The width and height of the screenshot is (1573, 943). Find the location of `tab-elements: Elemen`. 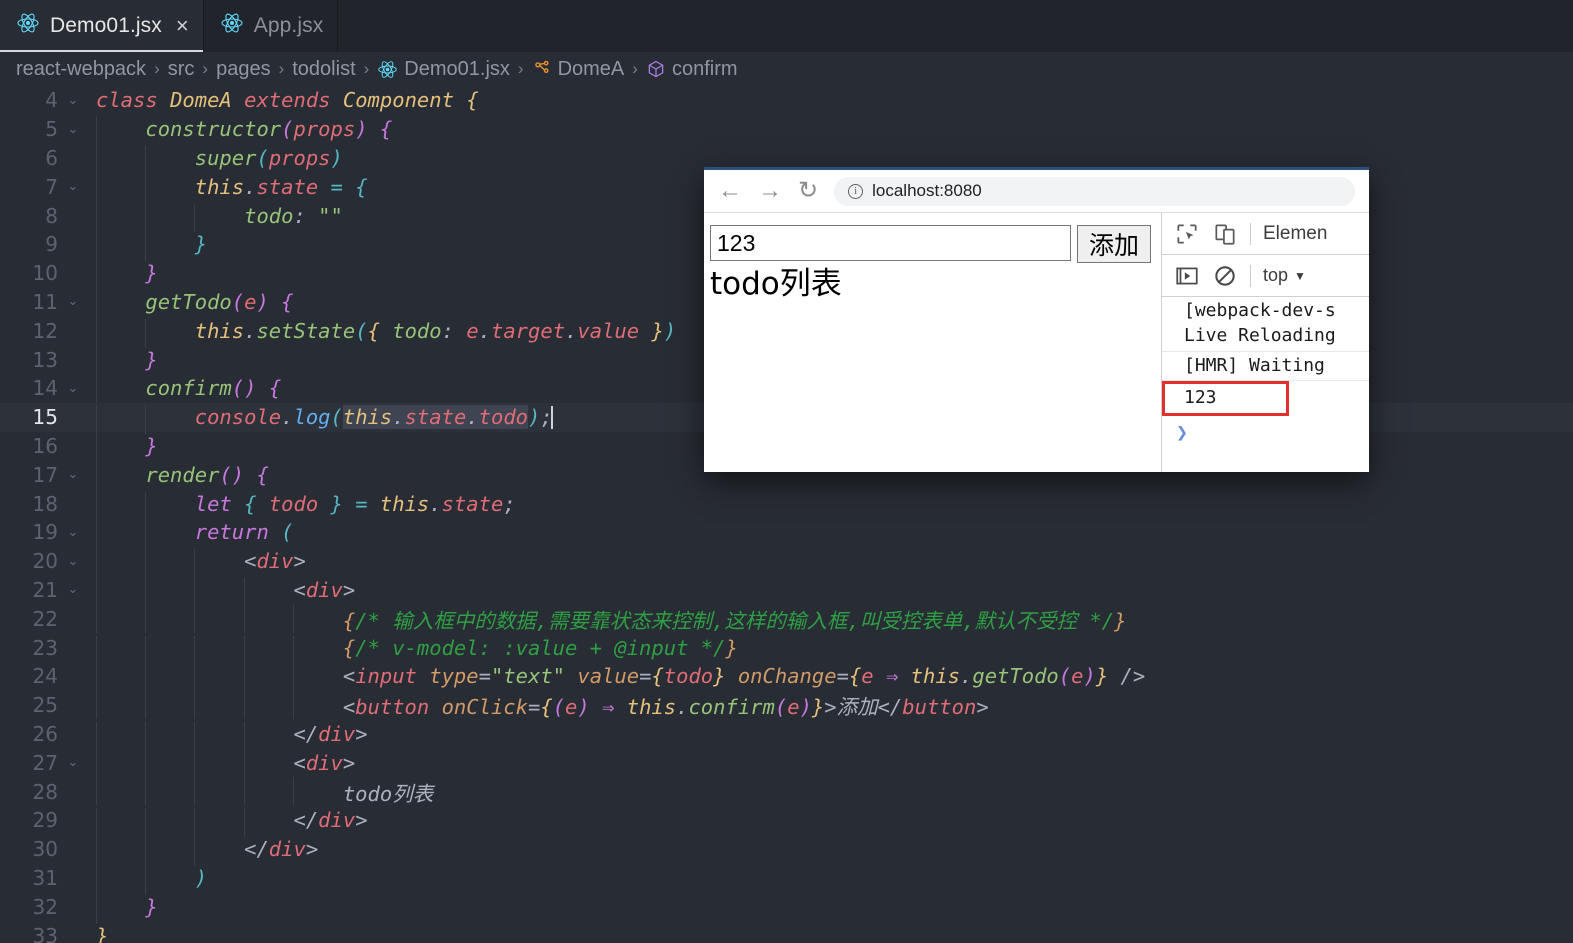

tab-elements: Elemen is located at coordinates (1295, 234).